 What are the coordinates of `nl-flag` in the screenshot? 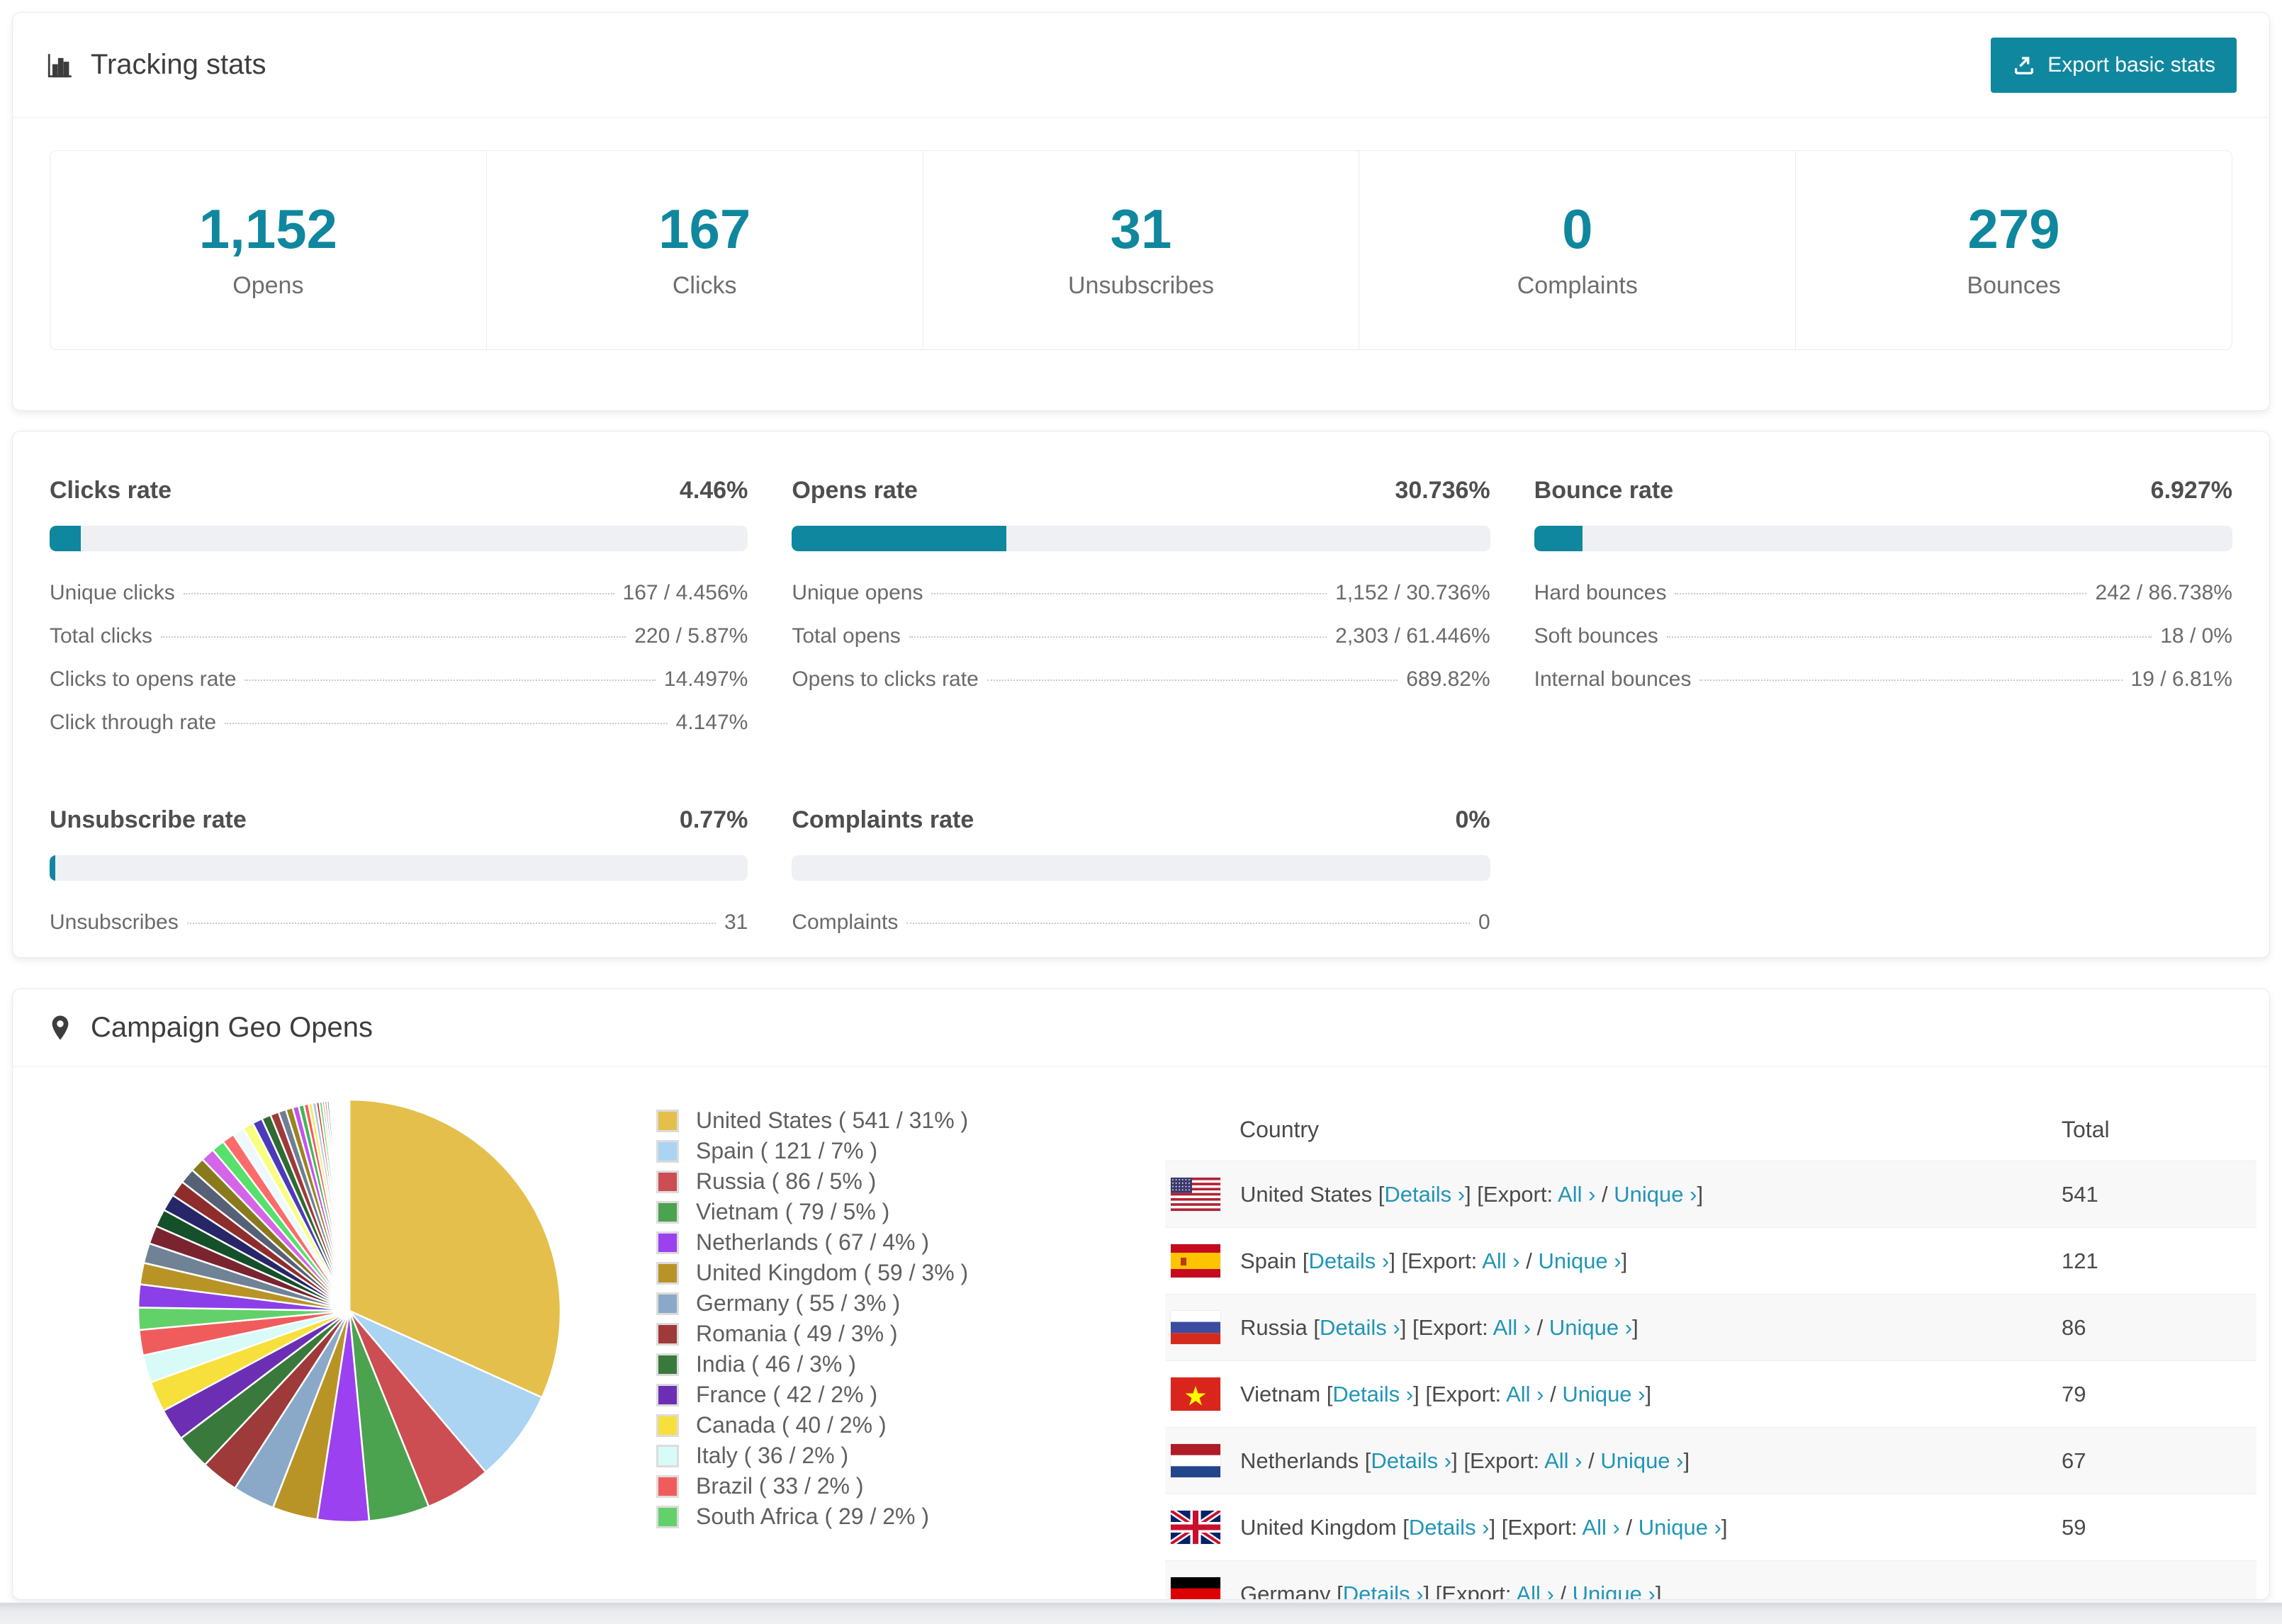 It's located at (1196, 1461).